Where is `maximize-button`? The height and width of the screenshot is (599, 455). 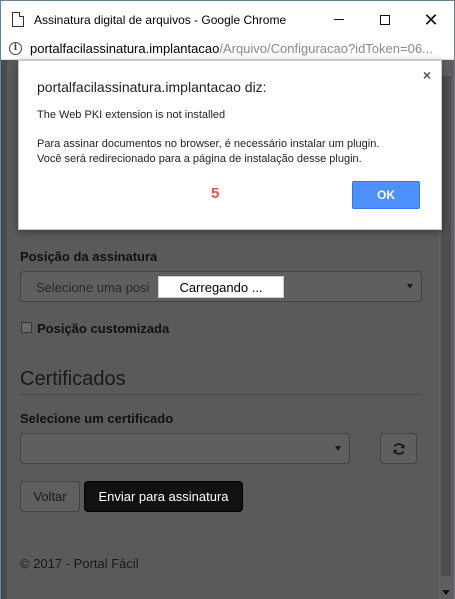 maximize-button is located at coordinates (385, 19).